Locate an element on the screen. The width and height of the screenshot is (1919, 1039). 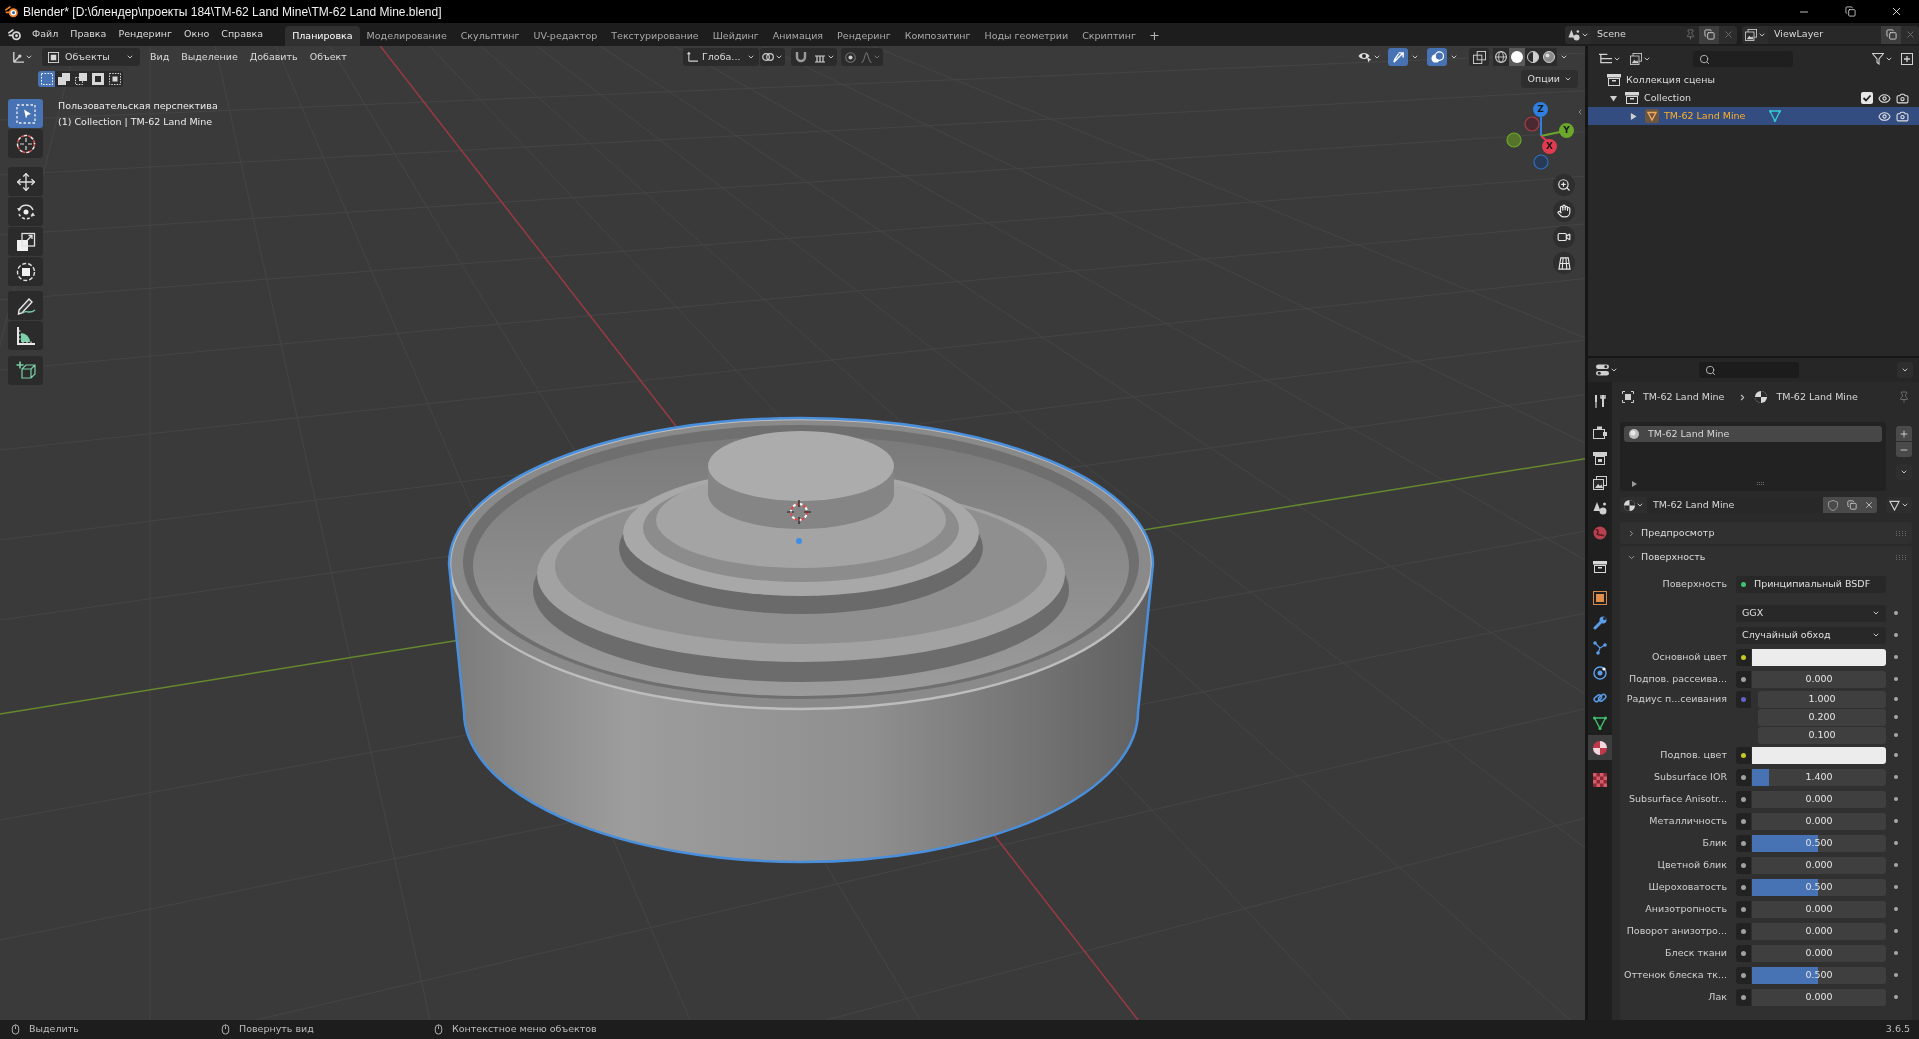
add-slot-button is located at coordinates (1904, 433).